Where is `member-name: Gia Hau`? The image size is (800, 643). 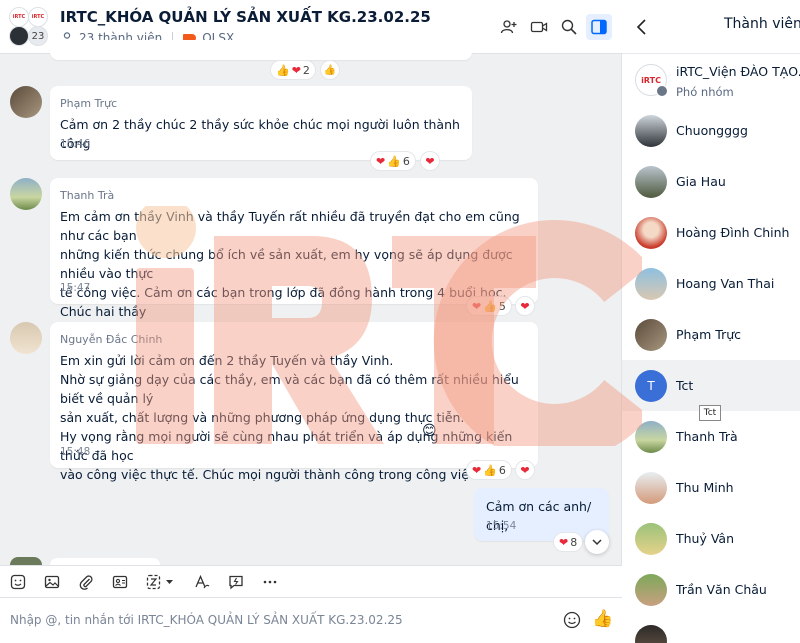 member-name: Gia Hau is located at coordinates (701, 181).